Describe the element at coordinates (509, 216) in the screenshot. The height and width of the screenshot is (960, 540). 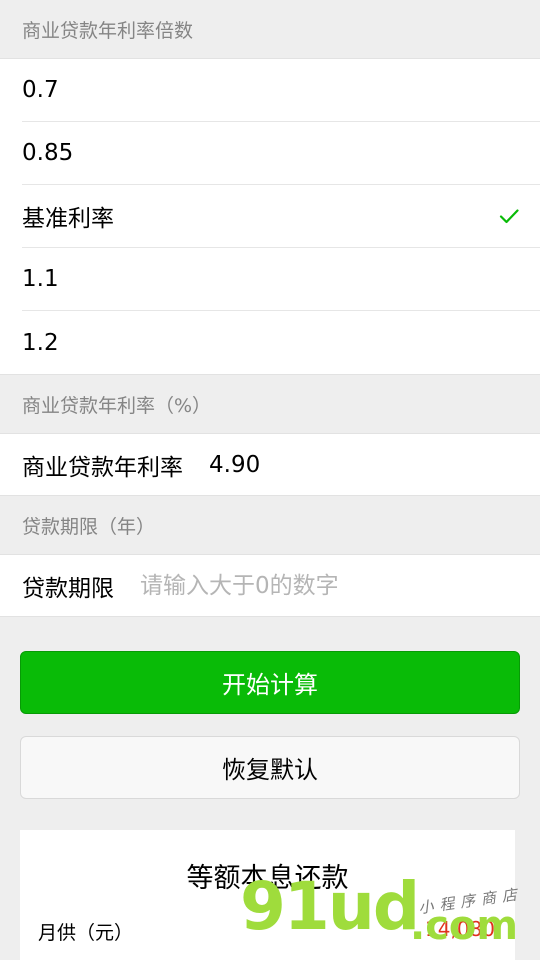
I see `checkmark-icon` at that location.